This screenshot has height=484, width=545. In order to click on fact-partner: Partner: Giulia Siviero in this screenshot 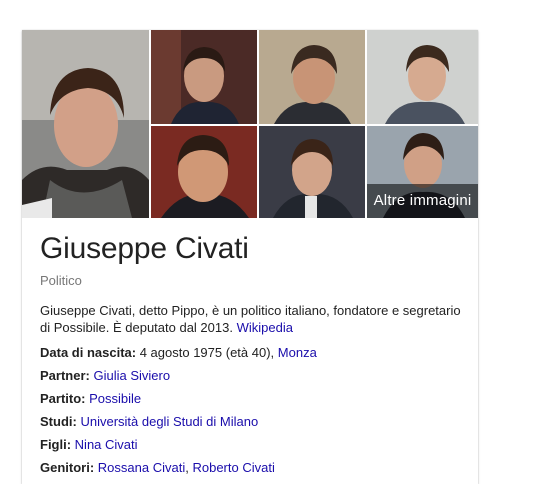, I will do `click(252, 378)`.